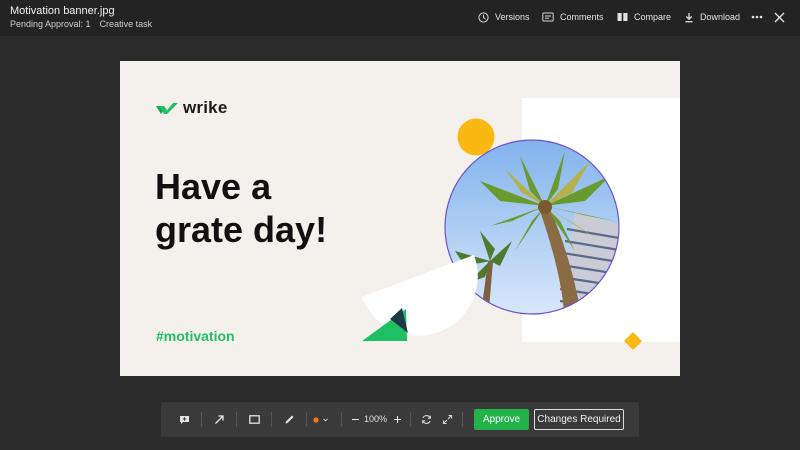  I want to click on compare-icon, so click(622, 17).